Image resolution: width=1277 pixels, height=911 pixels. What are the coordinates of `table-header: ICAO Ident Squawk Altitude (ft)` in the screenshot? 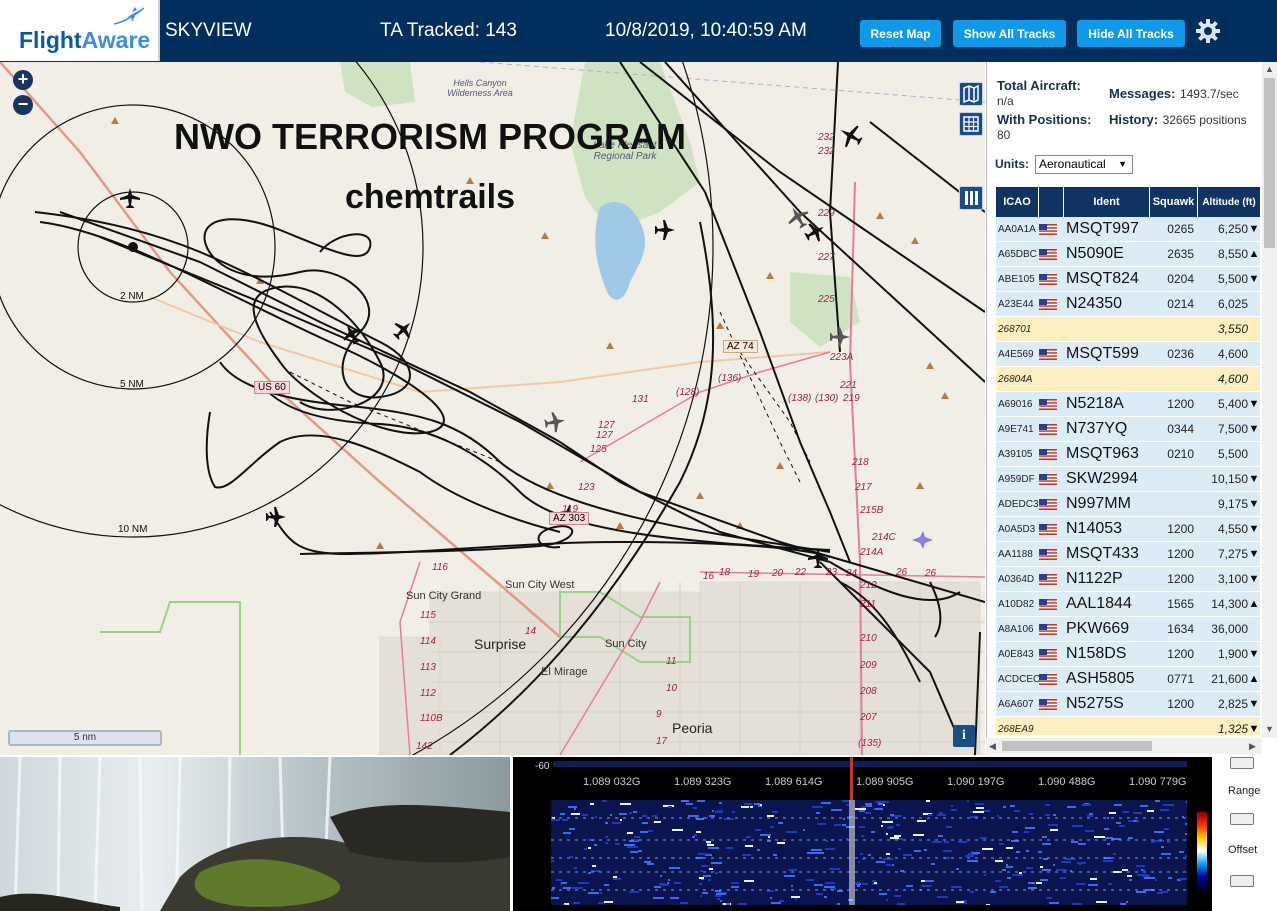 It's located at (1128, 202).